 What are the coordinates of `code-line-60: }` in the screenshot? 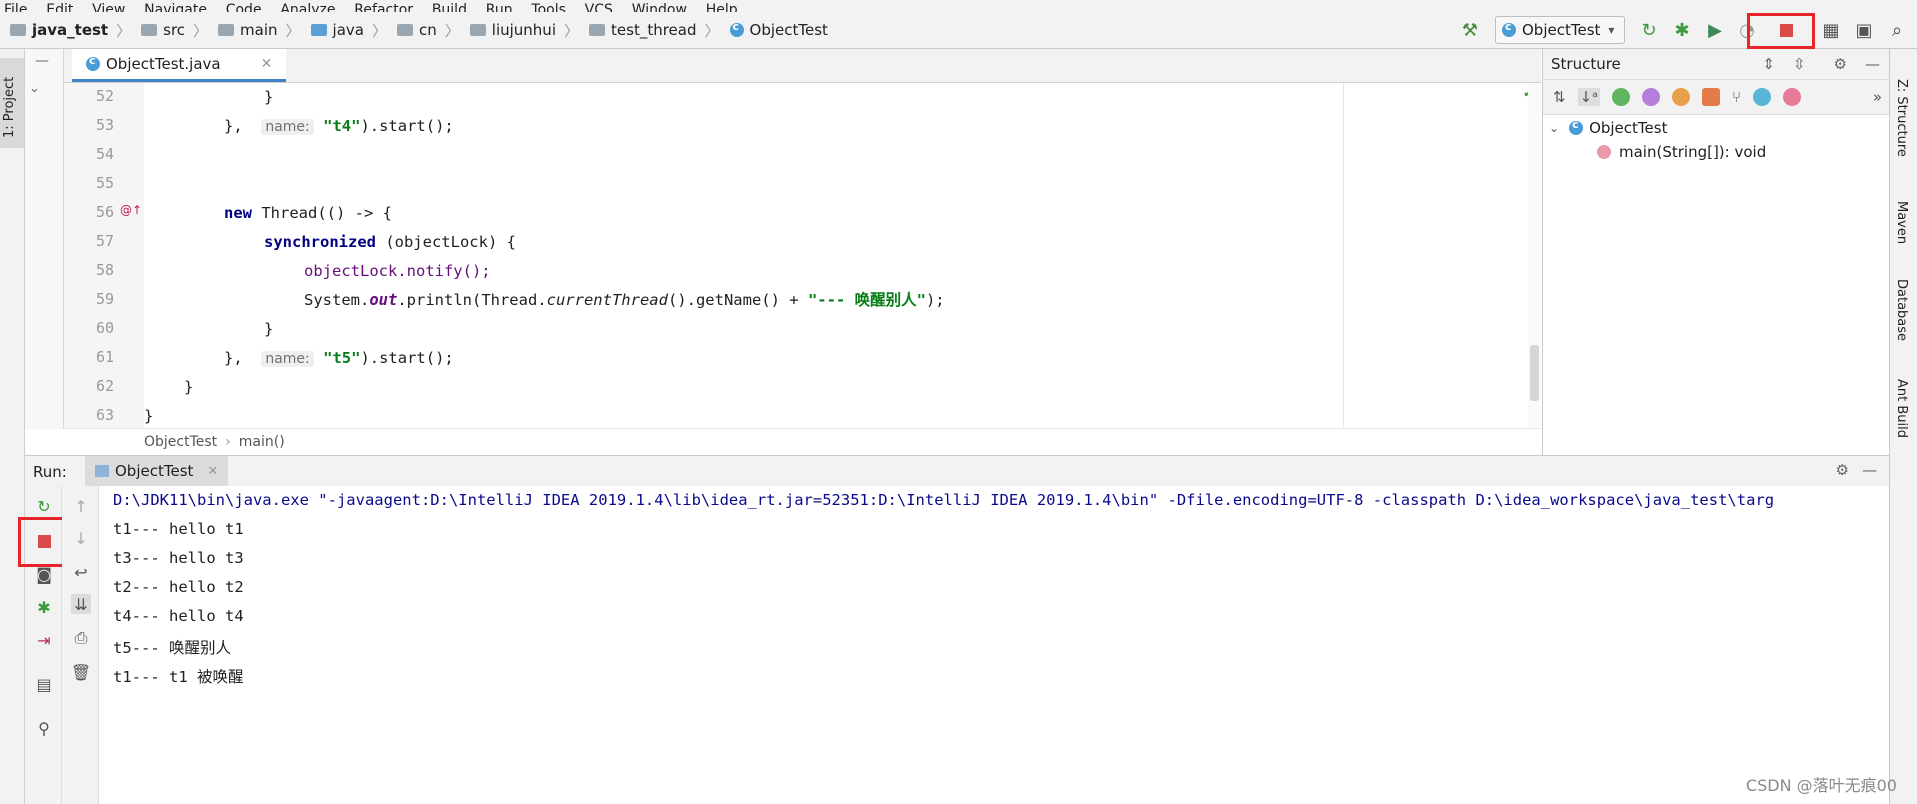 It's located at (269, 329).